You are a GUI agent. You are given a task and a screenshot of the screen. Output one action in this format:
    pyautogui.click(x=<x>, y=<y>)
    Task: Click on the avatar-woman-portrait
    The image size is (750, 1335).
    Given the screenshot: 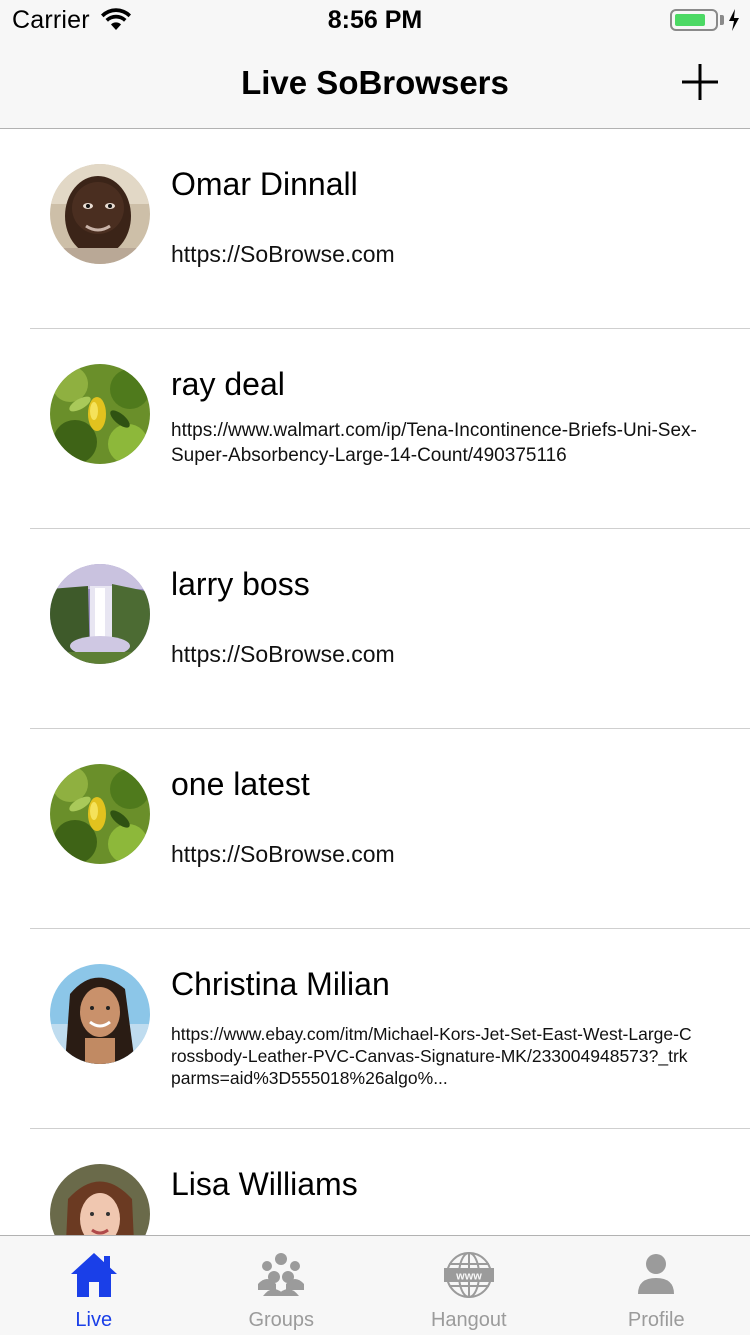 What is the action you would take?
    pyautogui.click(x=100, y=1014)
    